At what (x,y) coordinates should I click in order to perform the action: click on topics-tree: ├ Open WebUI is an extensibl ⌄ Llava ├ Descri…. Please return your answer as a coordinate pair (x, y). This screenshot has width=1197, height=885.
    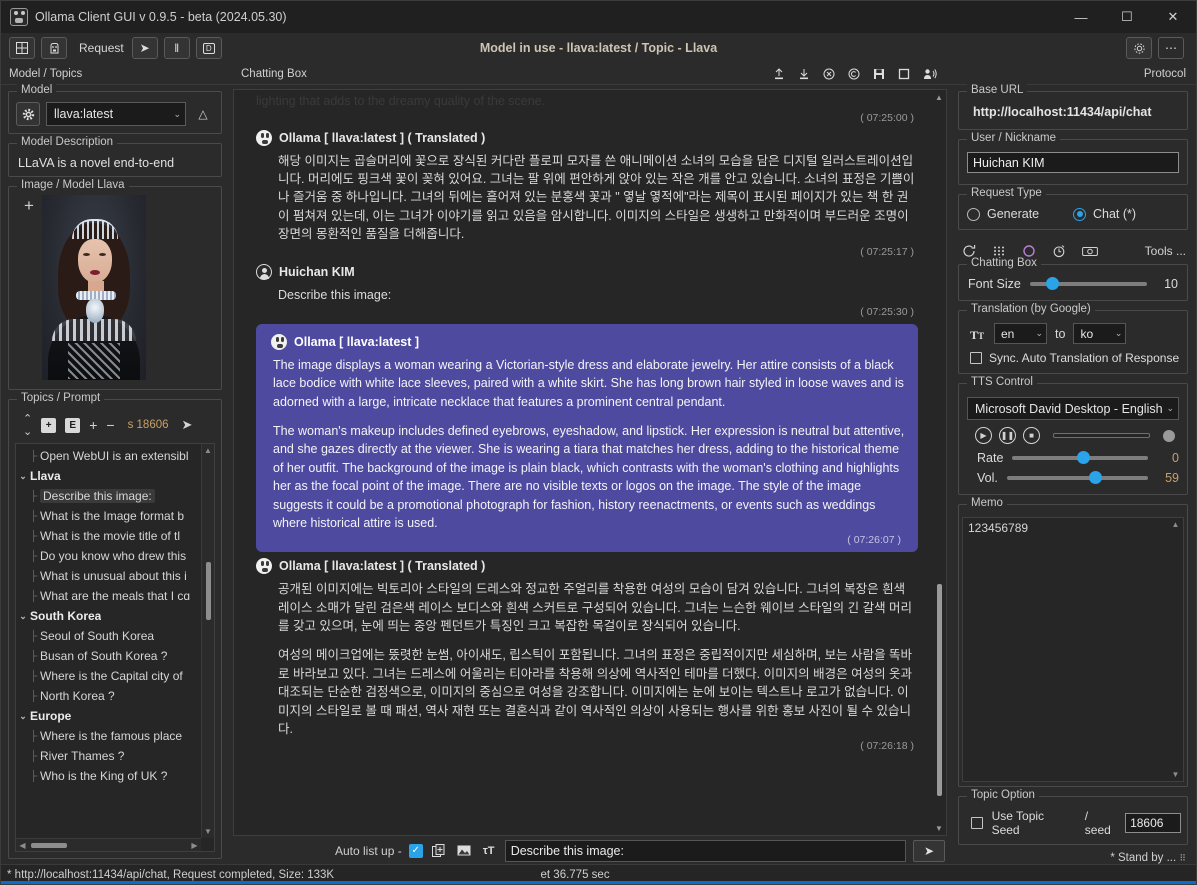
    Looking at the image, I should click on (115, 647).